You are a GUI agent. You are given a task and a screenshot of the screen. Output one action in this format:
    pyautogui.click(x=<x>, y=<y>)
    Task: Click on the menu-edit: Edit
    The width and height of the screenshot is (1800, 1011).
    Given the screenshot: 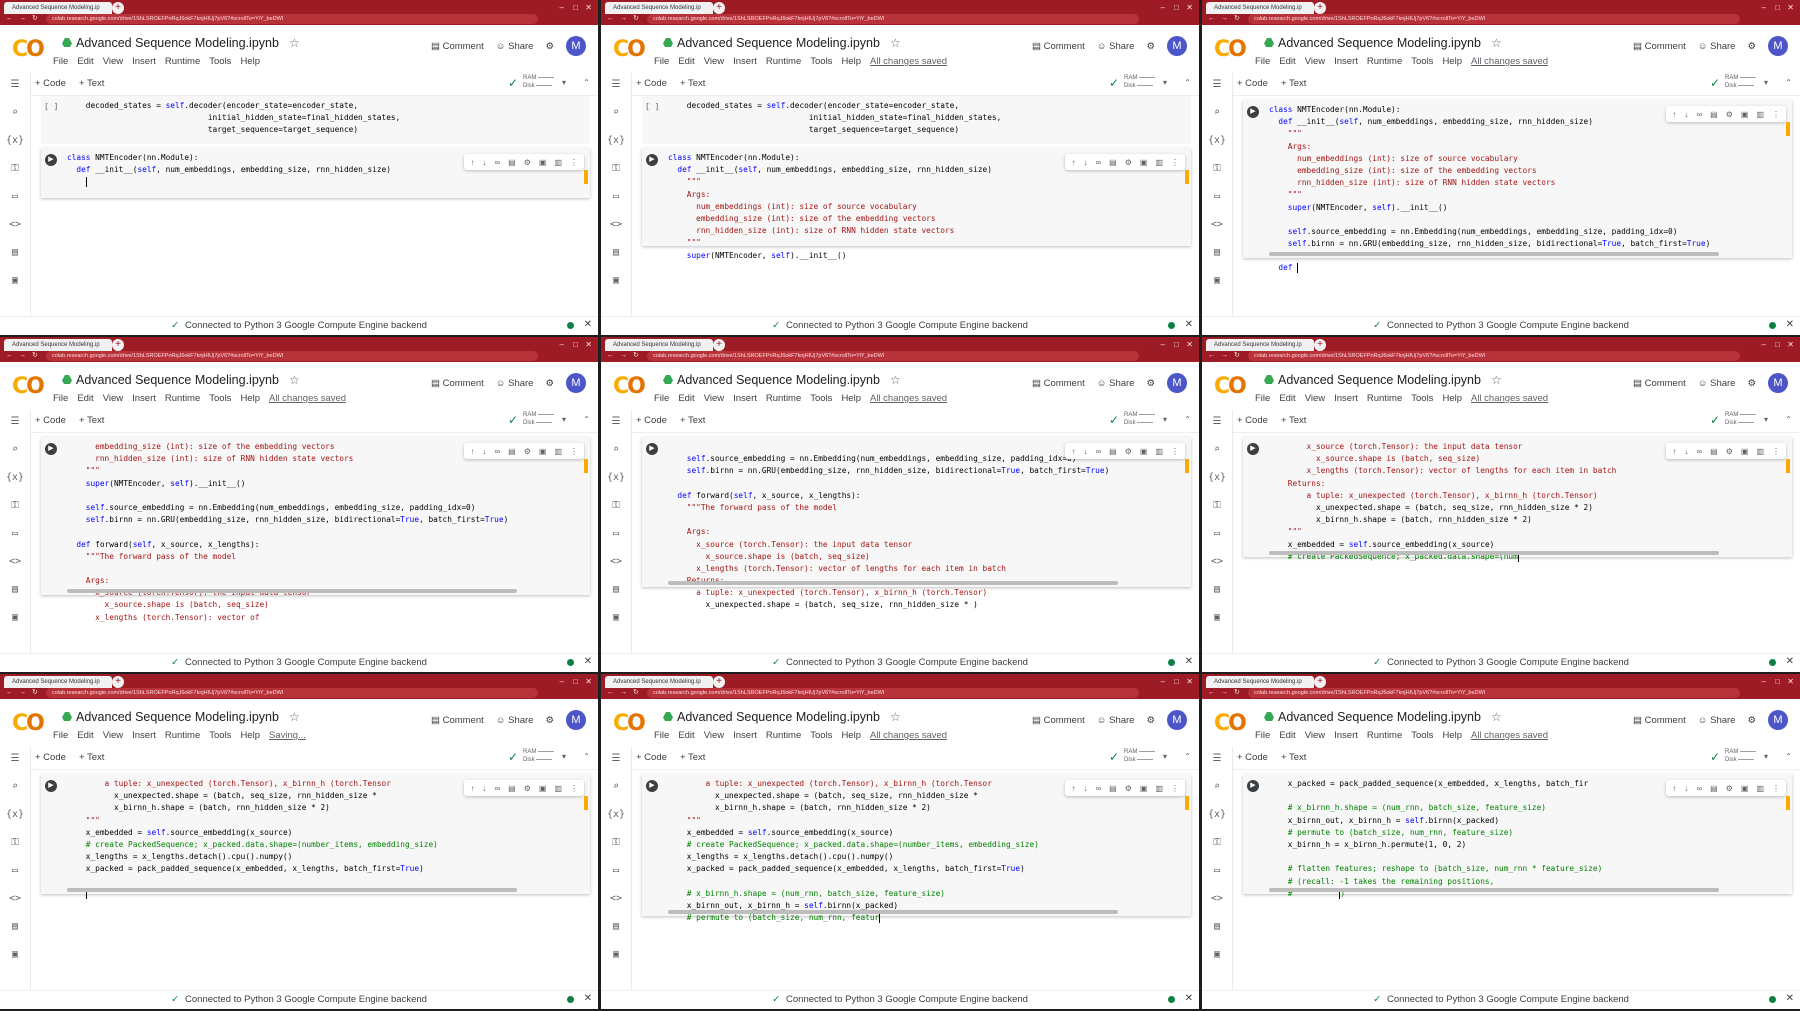 What is the action you would take?
    pyautogui.click(x=1287, y=398)
    